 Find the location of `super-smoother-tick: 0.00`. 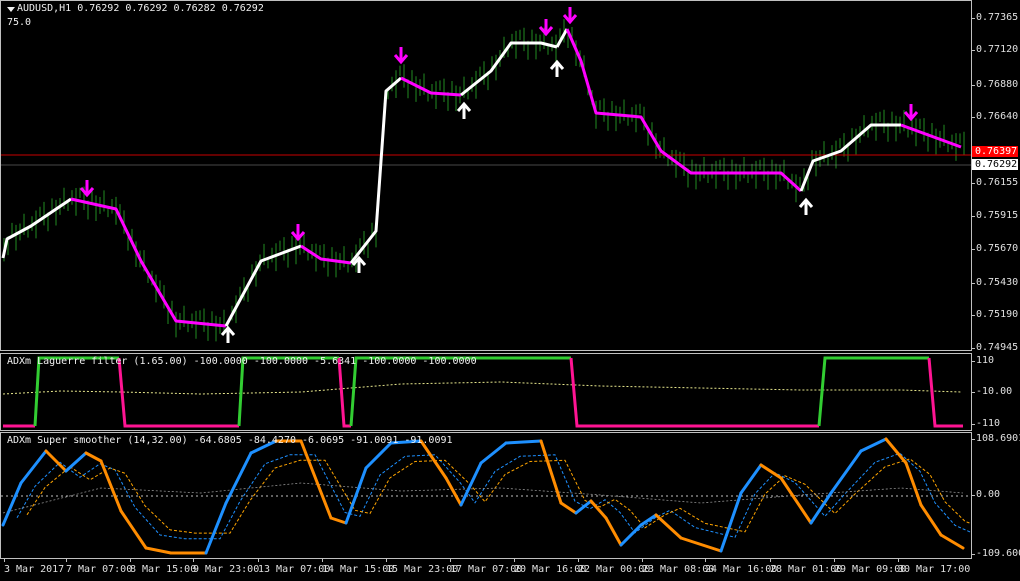

super-smoother-tick: 0.00 is located at coordinates (986, 494).